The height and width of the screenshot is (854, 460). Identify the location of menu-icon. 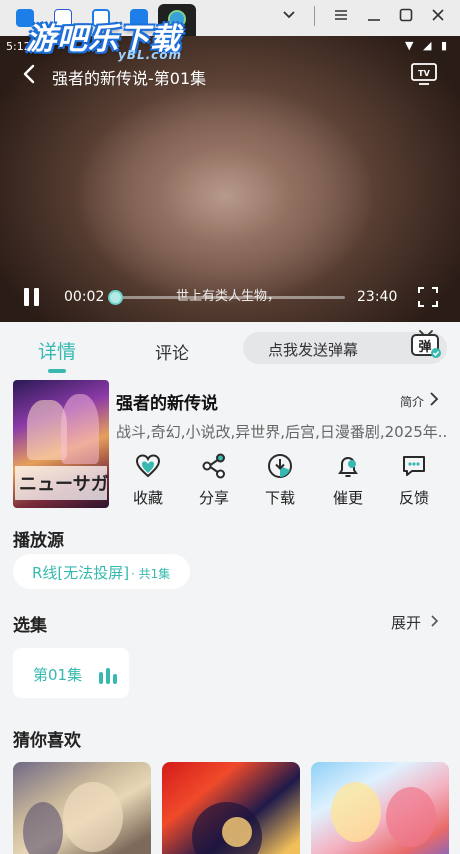
(341, 17).